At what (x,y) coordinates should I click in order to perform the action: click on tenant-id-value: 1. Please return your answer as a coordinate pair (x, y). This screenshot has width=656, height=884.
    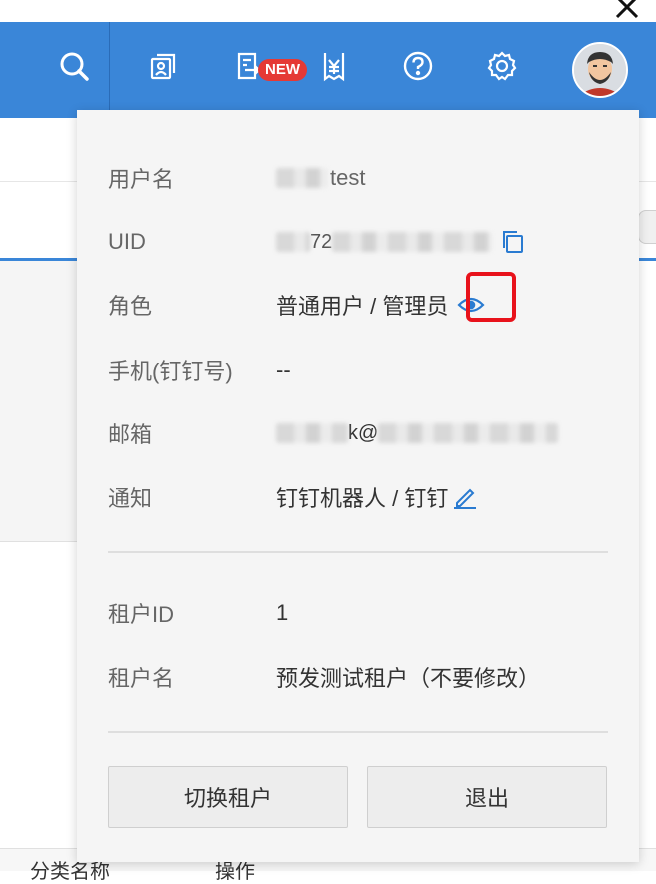
    Looking at the image, I should click on (282, 612).